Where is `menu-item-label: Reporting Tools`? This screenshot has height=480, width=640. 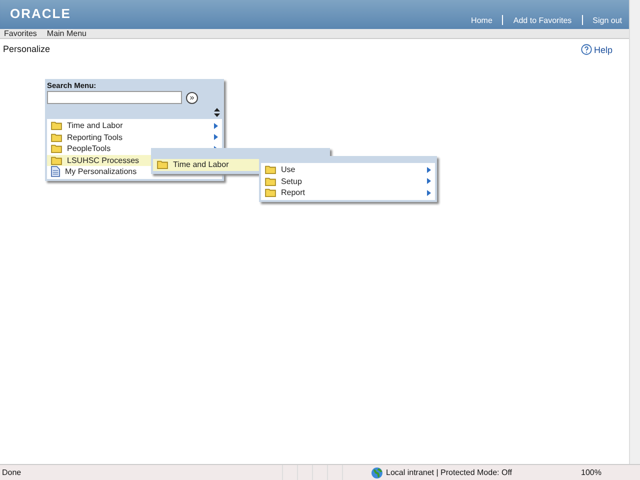
menu-item-label: Reporting Tools is located at coordinates (94, 137).